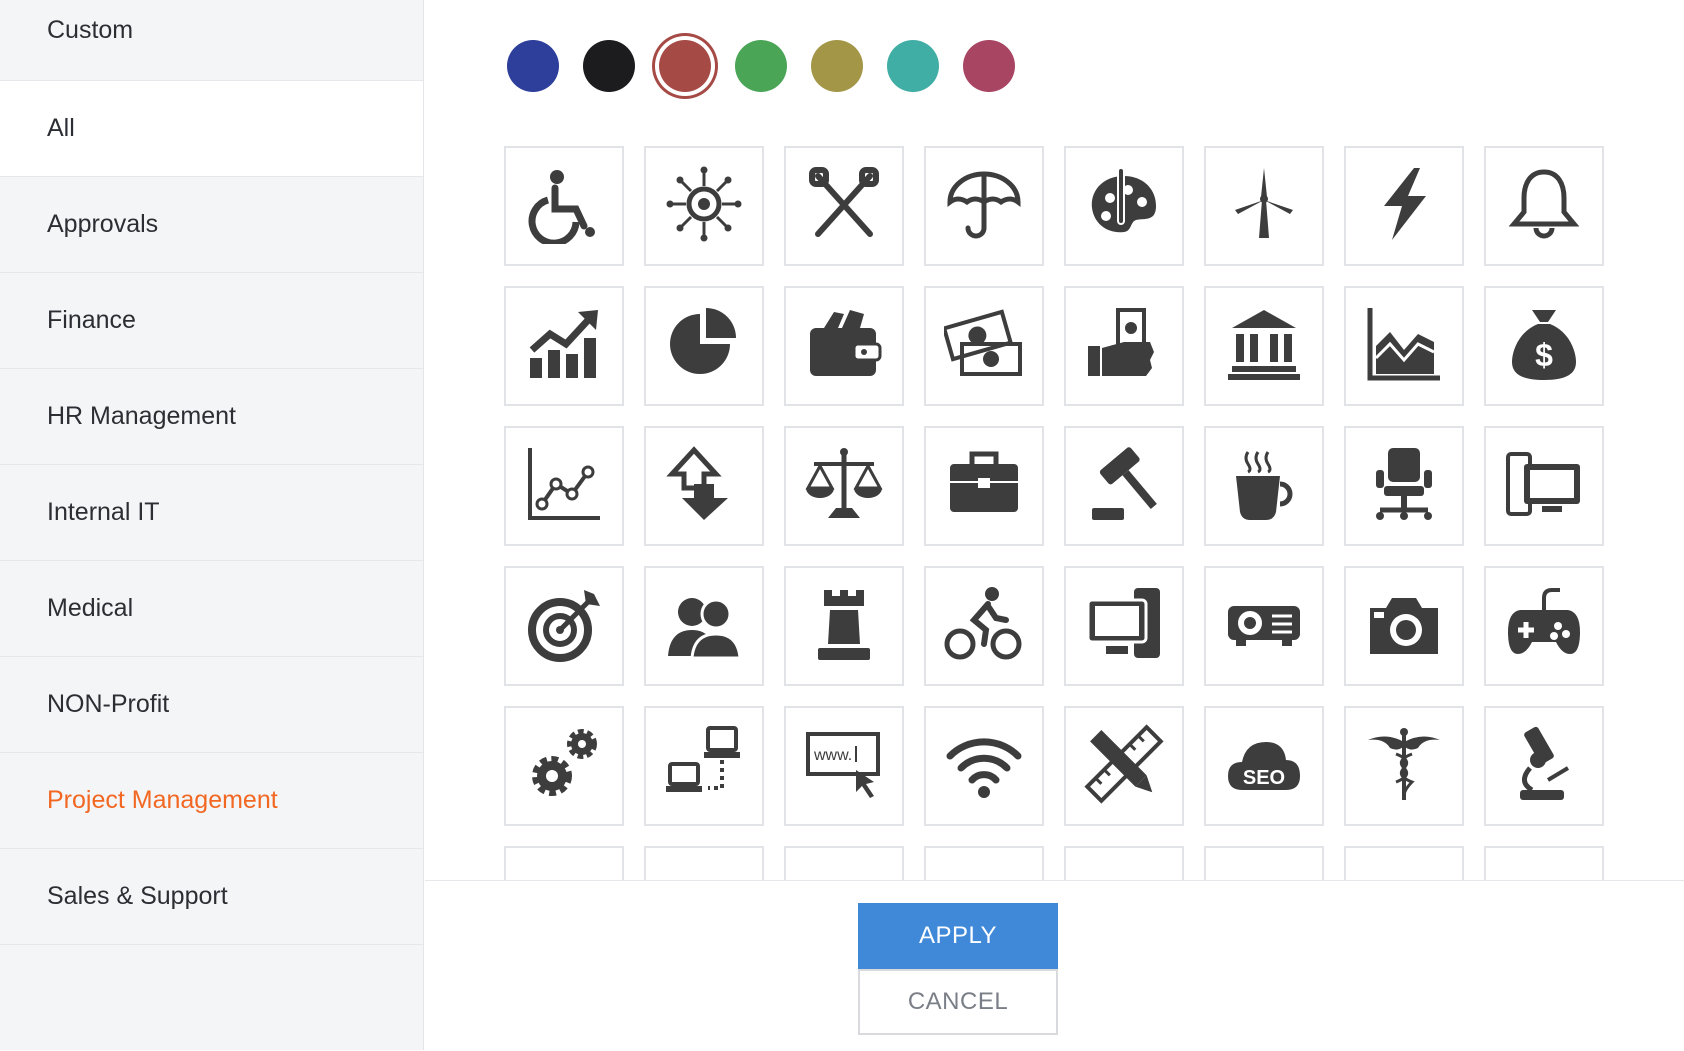 The image size is (1684, 1051). I want to click on gears-icon, so click(564, 766).